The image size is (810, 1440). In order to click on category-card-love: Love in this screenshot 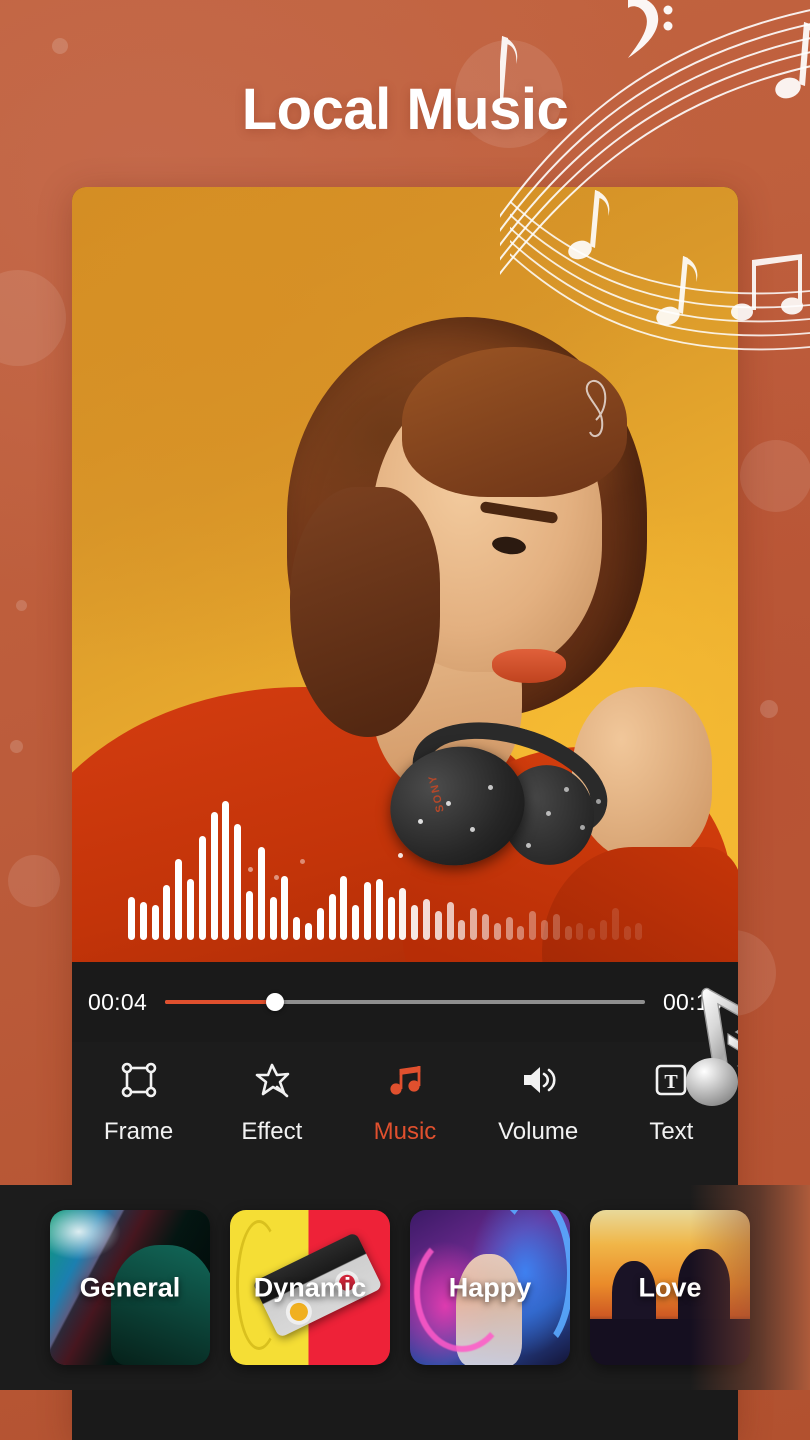, I will do `click(670, 1287)`.